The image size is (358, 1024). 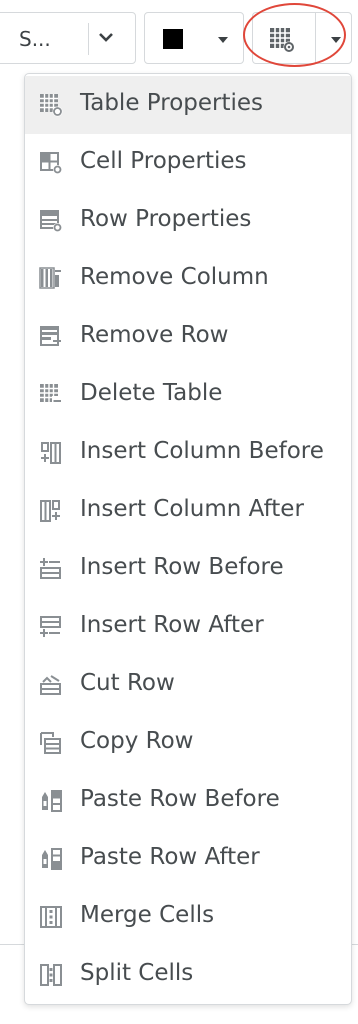 What do you see at coordinates (194, 38) in the screenshot?
I see `text-color-button` at bounding box center [194, 38].